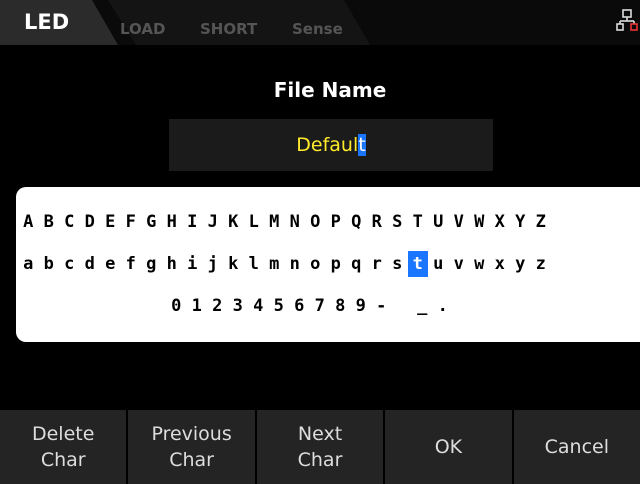 This screenshot has height=484, width=640. Describe the element at coordinates (356, 264) in the screenshot. I see `key-q: q` at that location.